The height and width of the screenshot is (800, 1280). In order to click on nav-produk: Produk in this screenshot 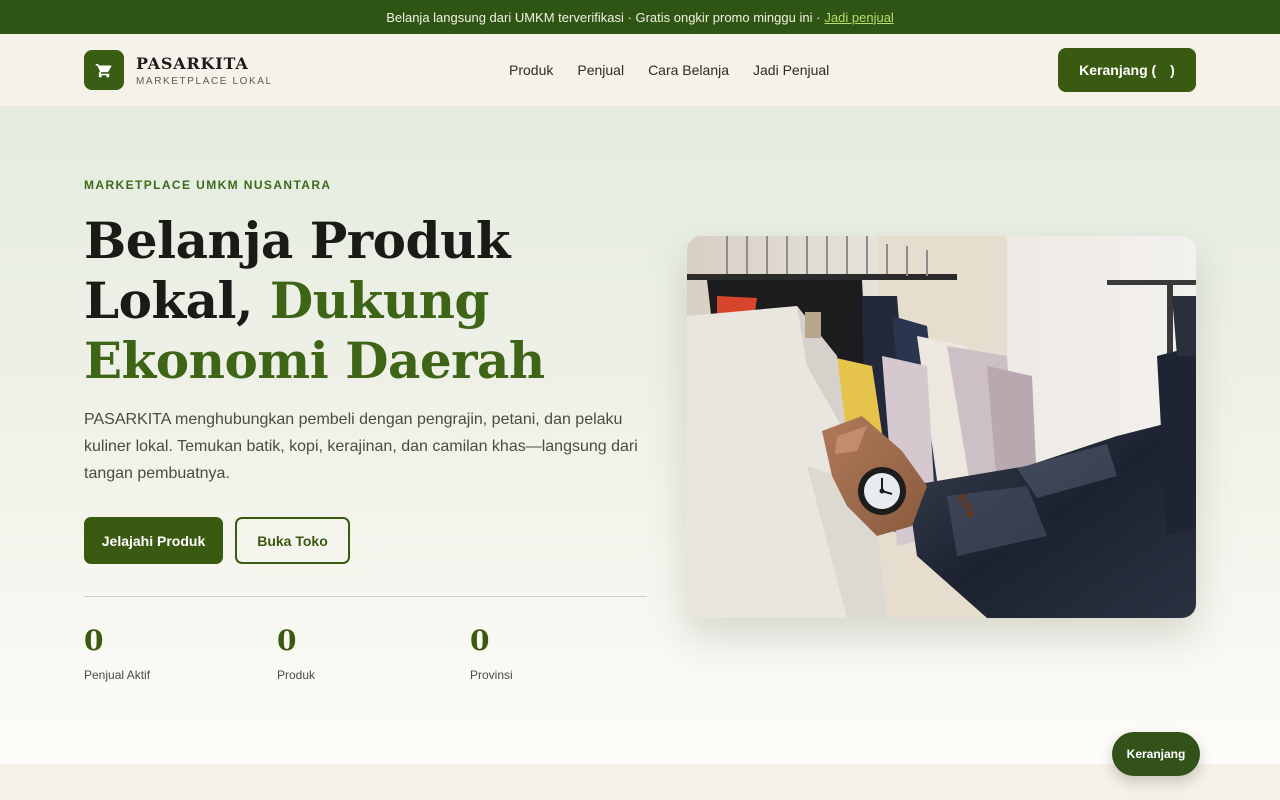, I will do `click(531, 70)`.